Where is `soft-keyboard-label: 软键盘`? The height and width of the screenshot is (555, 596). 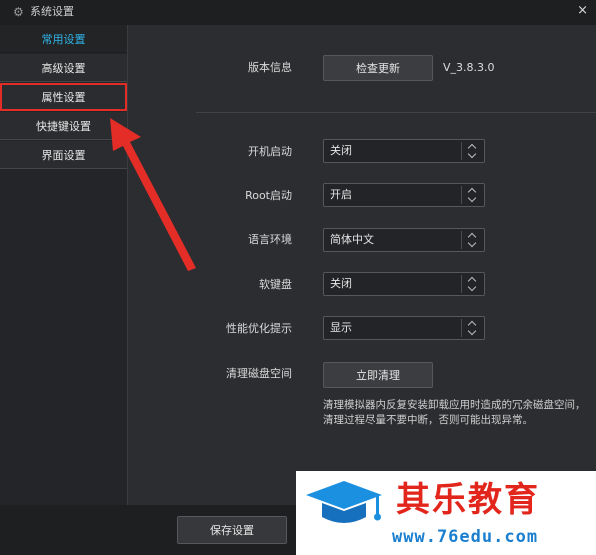 soft-keyboard-label: 软键盘 is located at coordinates (275, 284).